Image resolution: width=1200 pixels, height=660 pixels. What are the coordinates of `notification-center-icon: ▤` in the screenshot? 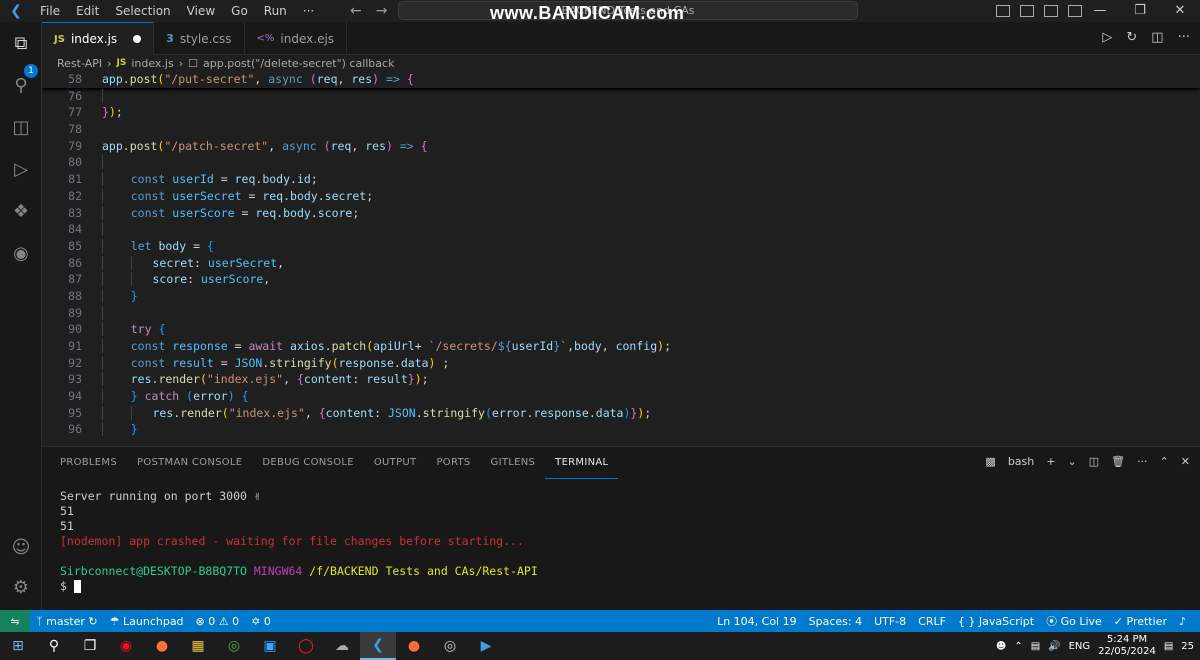 It's located at (1168, 646).